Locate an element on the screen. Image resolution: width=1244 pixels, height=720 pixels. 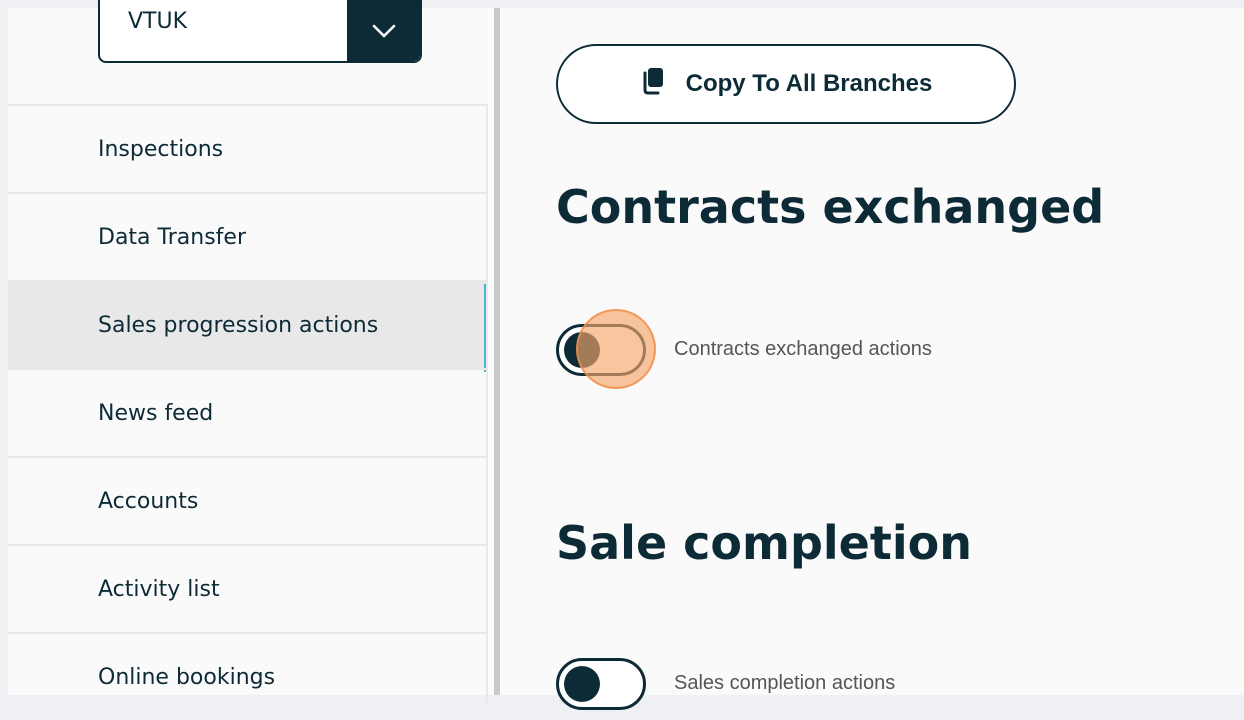
sidebar-item-activity-list: Activity list is located at coordinates (248, 588).